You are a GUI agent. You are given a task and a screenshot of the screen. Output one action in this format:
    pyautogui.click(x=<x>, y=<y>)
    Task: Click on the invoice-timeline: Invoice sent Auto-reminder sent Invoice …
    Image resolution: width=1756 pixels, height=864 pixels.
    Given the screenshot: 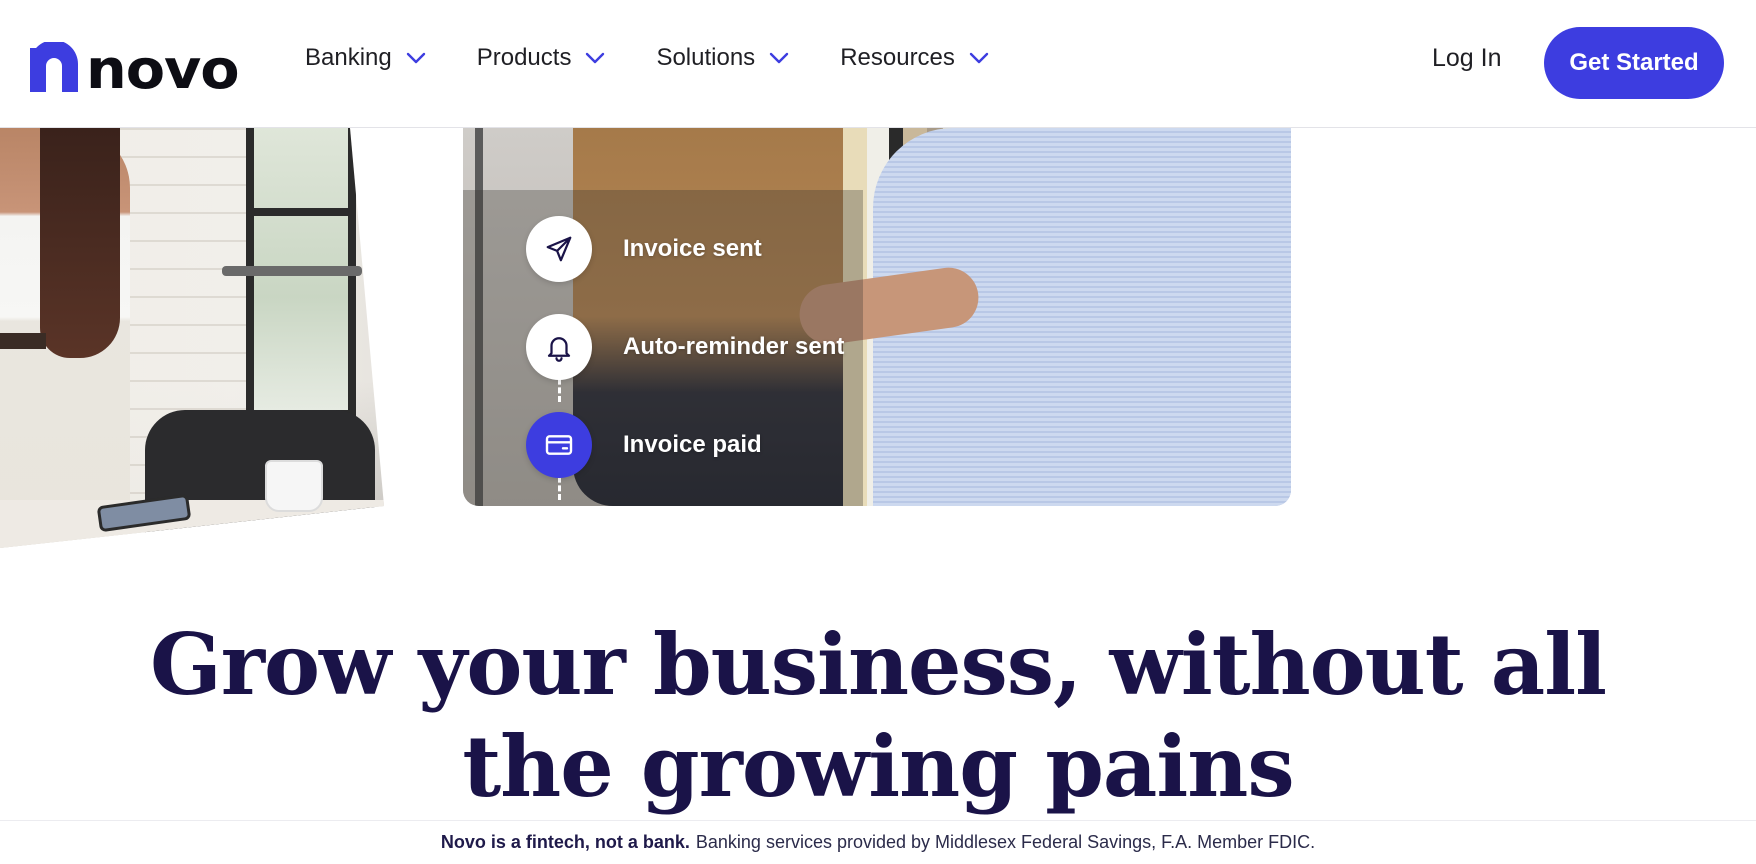 What is the action you would take?
    pyautogui.click(x=685, y=358)
    